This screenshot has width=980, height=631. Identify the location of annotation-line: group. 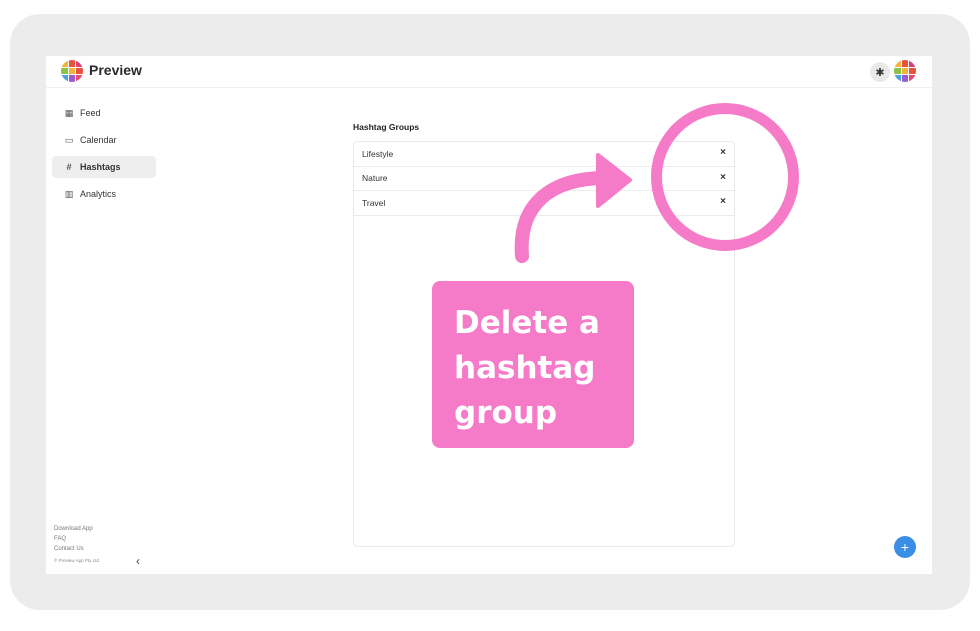
(506, 413).